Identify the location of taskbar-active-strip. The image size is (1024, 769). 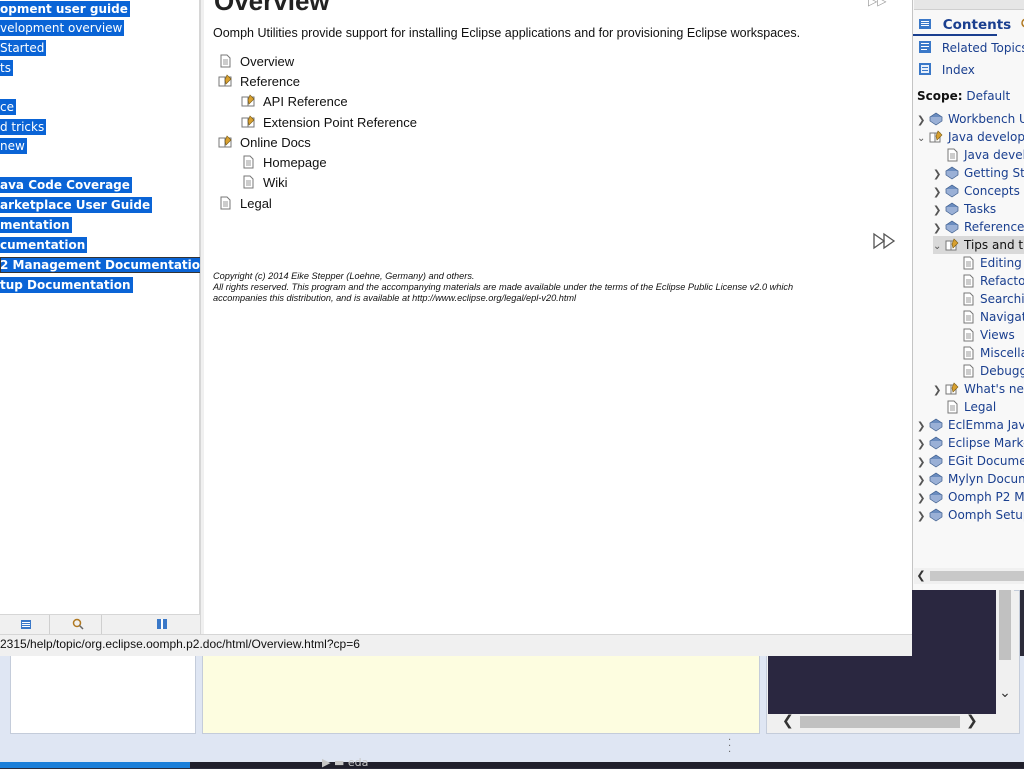
(95, 765).